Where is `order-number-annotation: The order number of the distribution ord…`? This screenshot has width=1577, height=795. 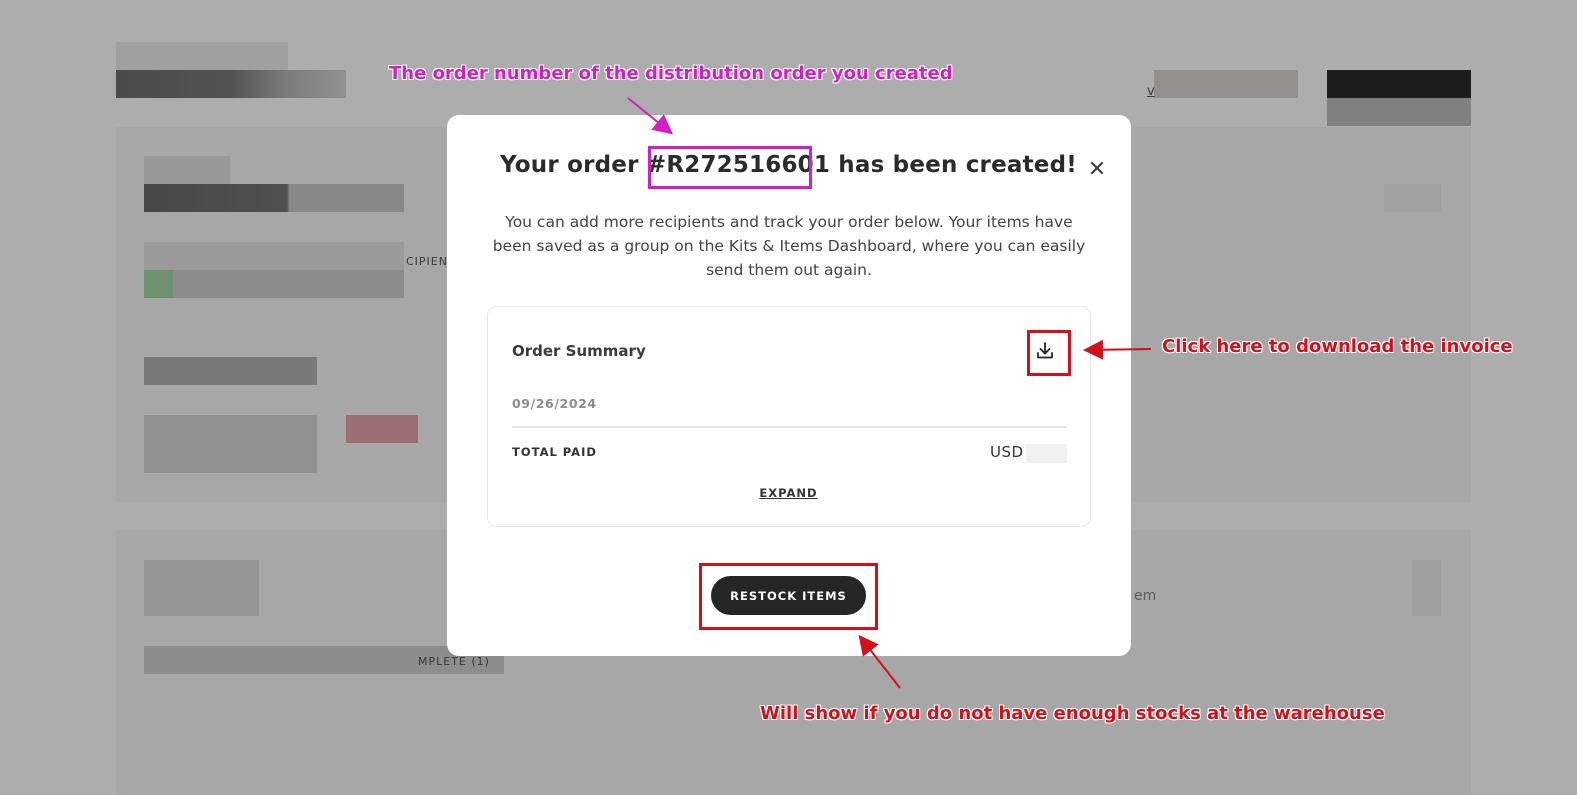
order-number-annotation: The order number of the distribution ord… is located at coordinates (671, 73).